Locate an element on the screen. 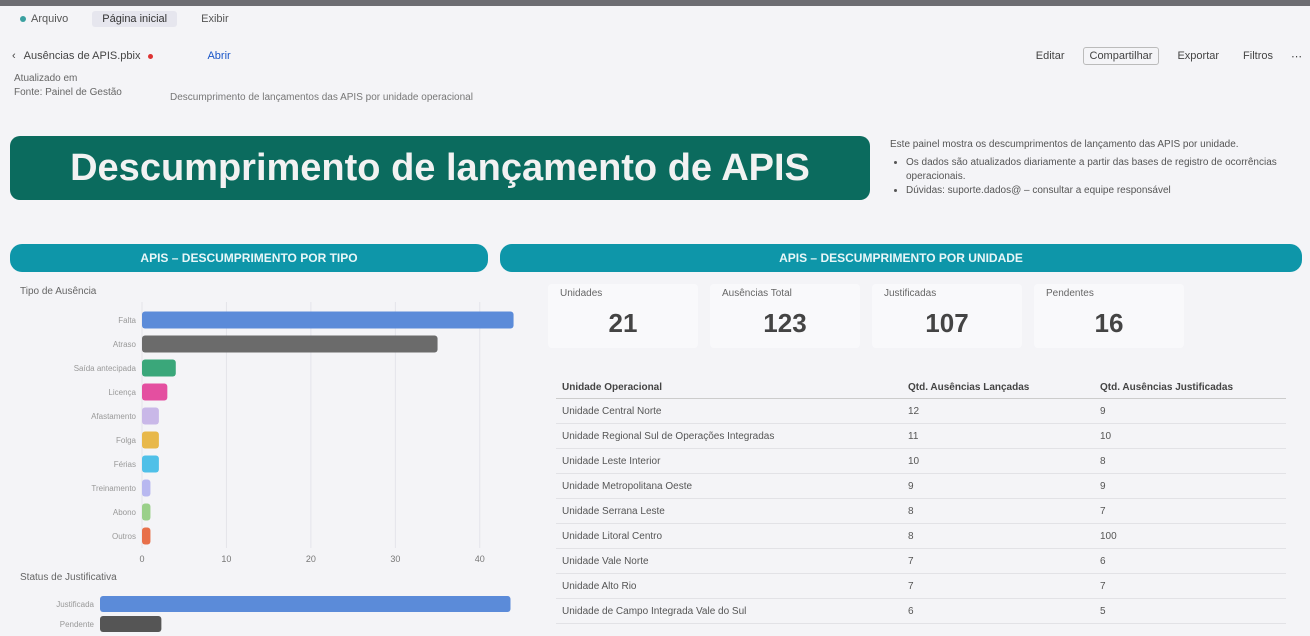  kpi-value: 123 is located at coordinates (785, 323).